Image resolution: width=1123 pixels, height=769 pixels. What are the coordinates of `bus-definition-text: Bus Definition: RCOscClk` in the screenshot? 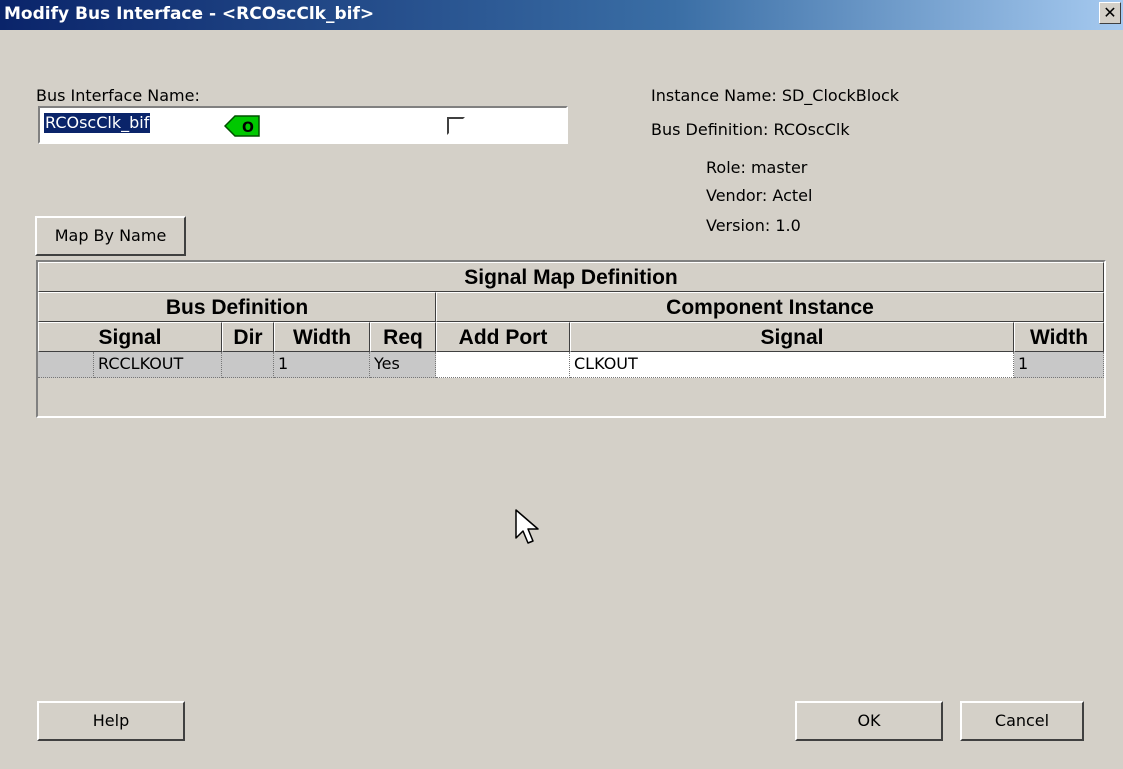 It's located at (750, 129).